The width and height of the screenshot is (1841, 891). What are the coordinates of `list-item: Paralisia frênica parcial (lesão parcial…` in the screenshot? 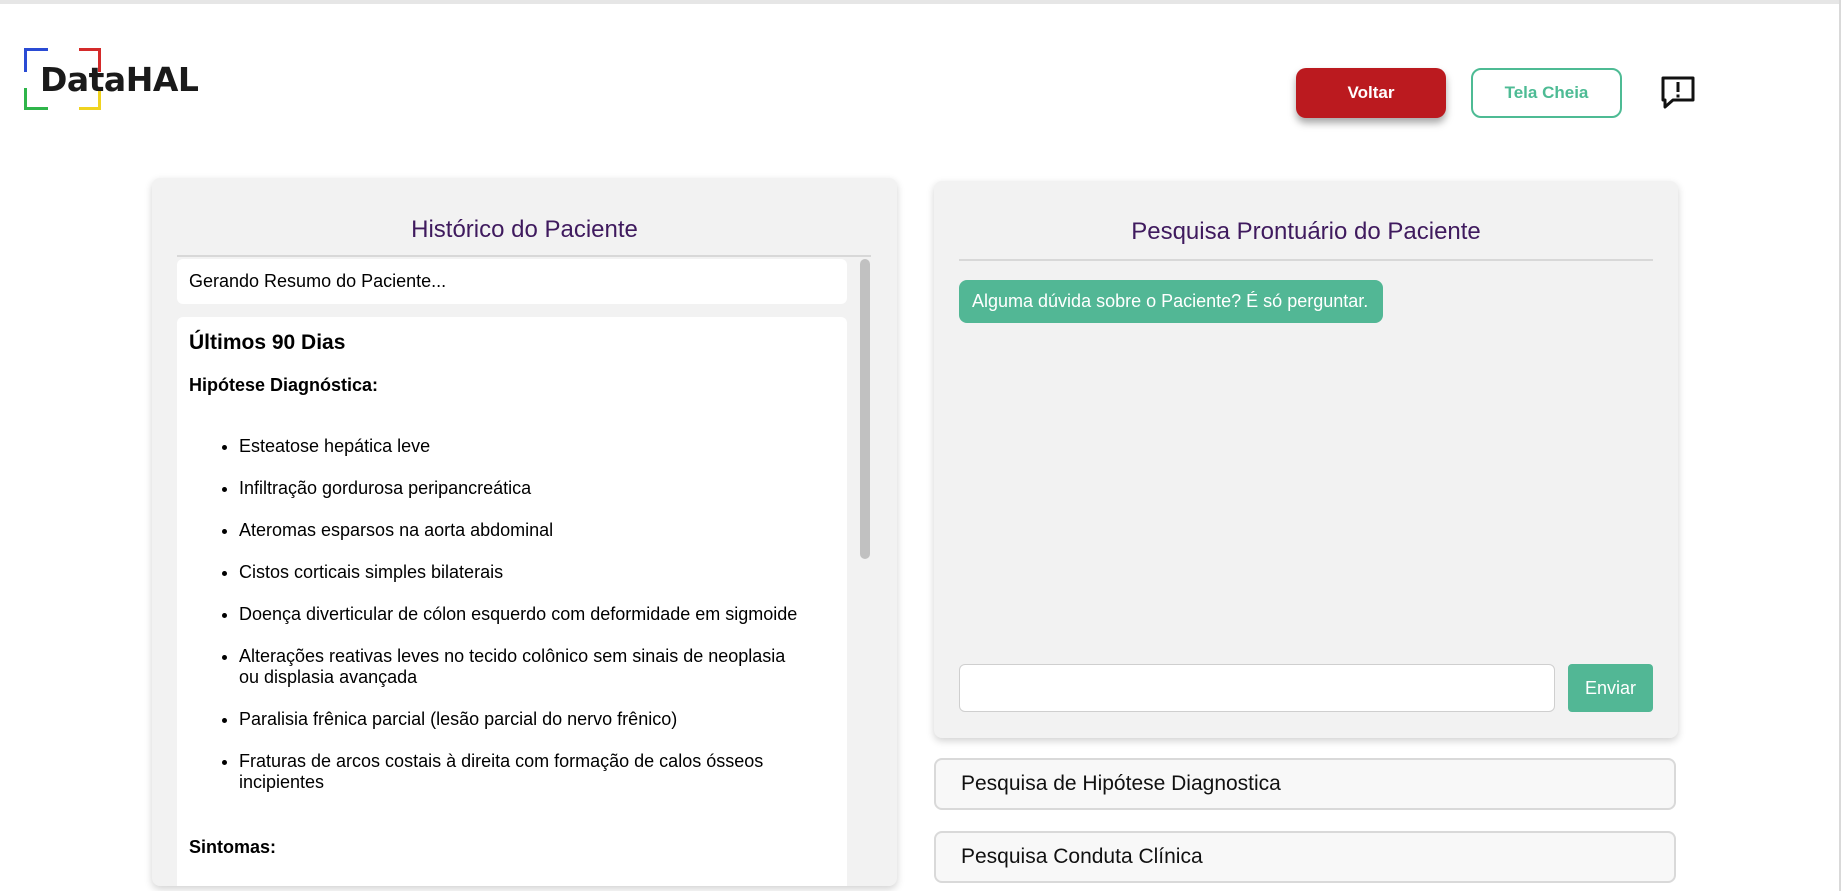 It's located at (537, 719).